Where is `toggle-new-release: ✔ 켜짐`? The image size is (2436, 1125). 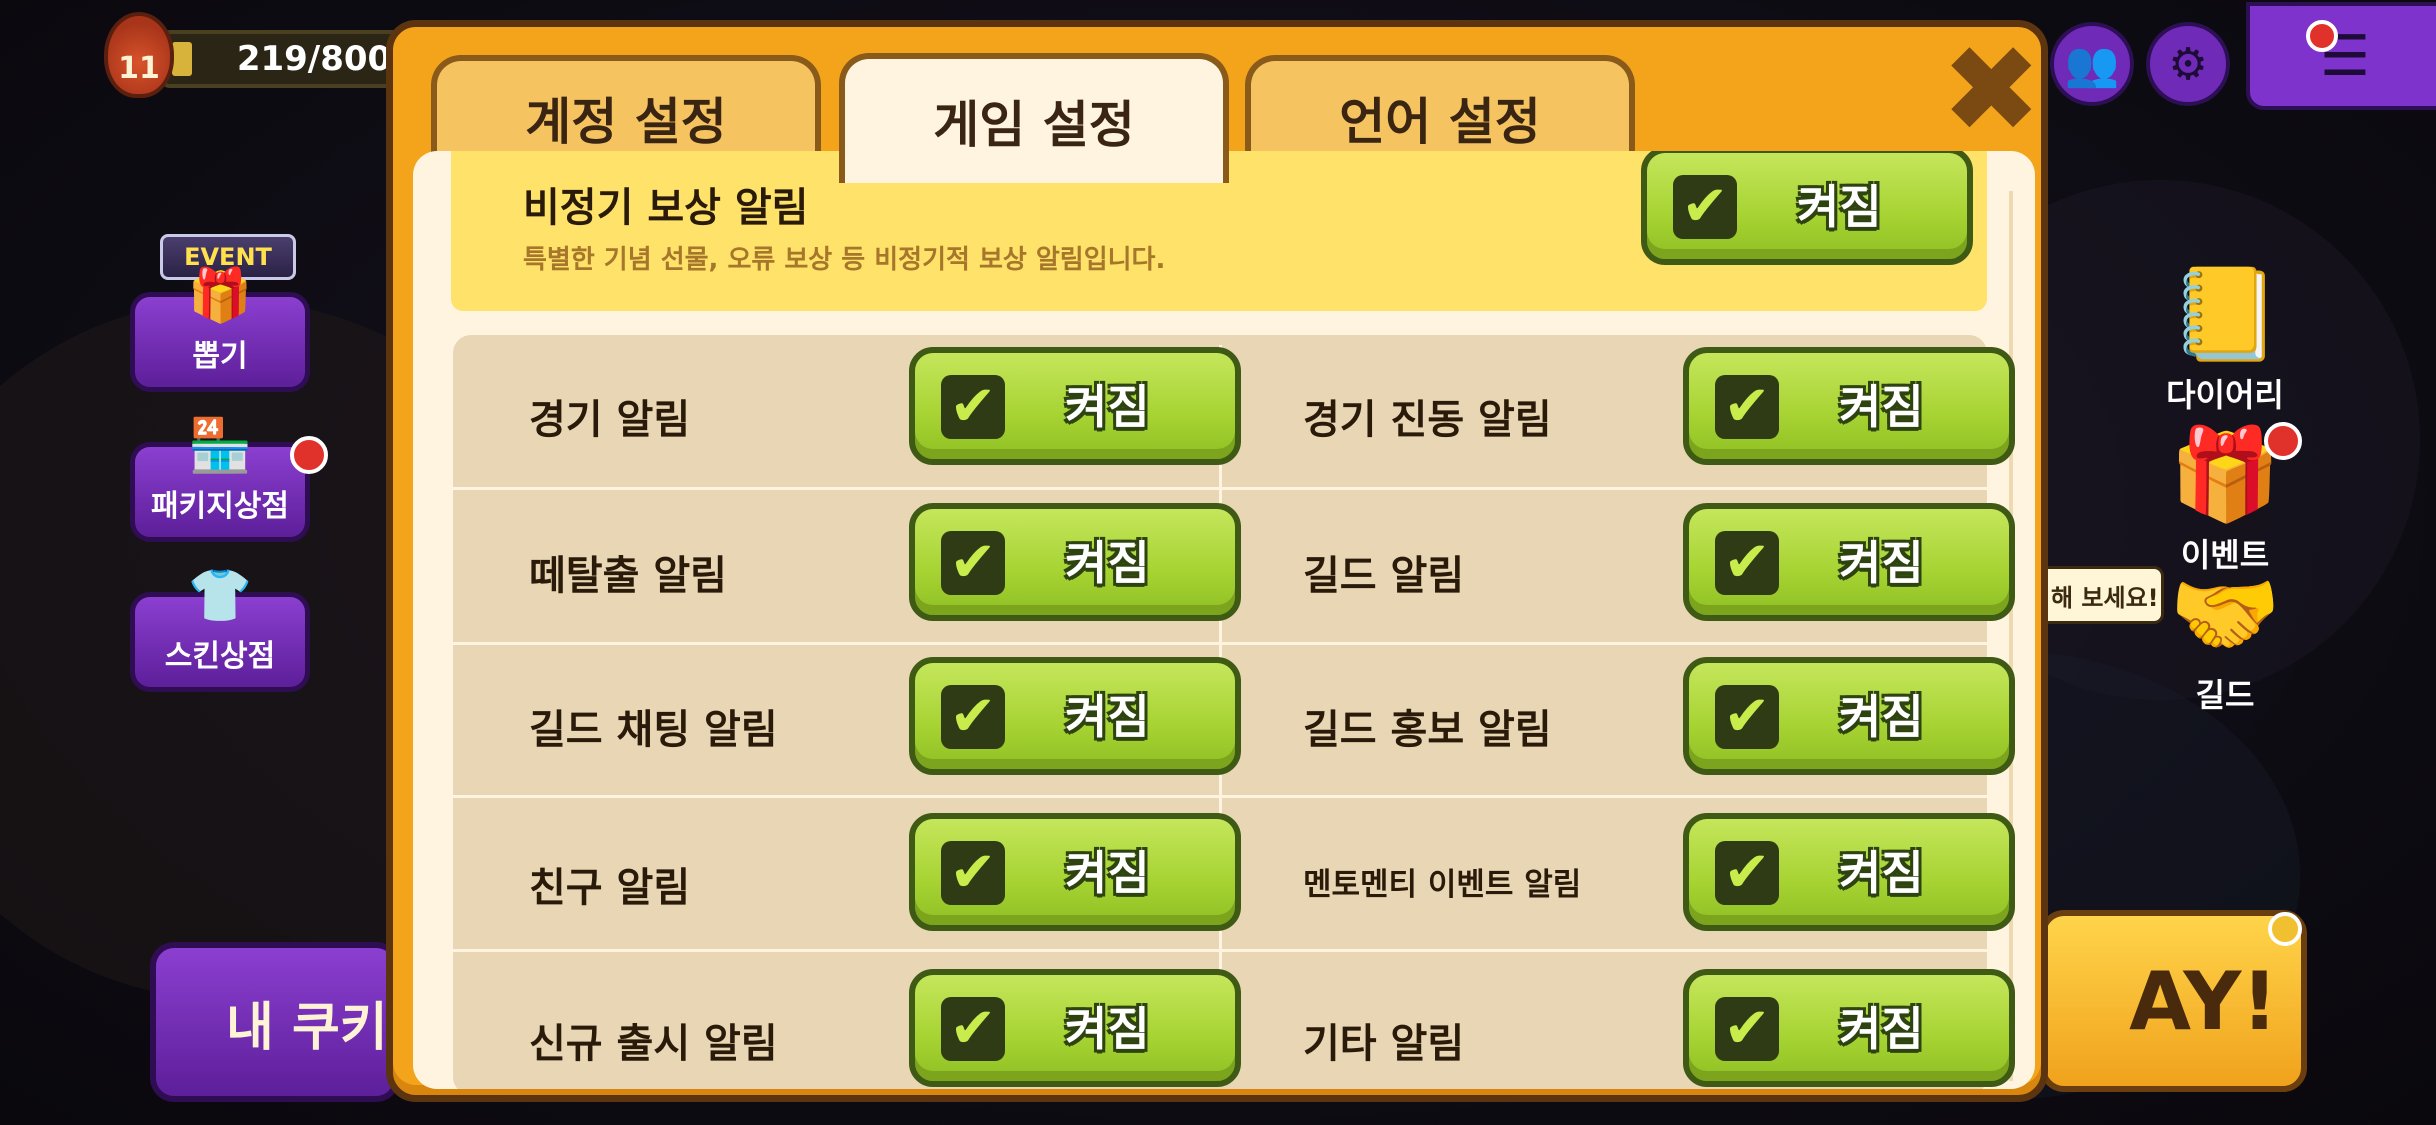 toggle-new-release: ✔ 켜짐 is located at coordinates (1075, 1028).